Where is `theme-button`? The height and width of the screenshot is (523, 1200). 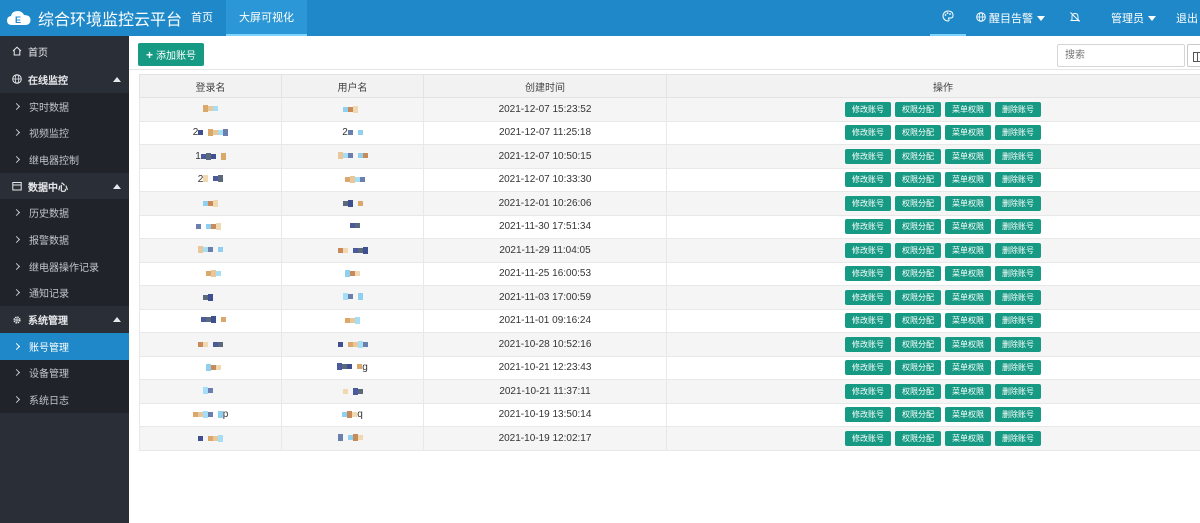
theme-button is located at coordinates (948, 18).